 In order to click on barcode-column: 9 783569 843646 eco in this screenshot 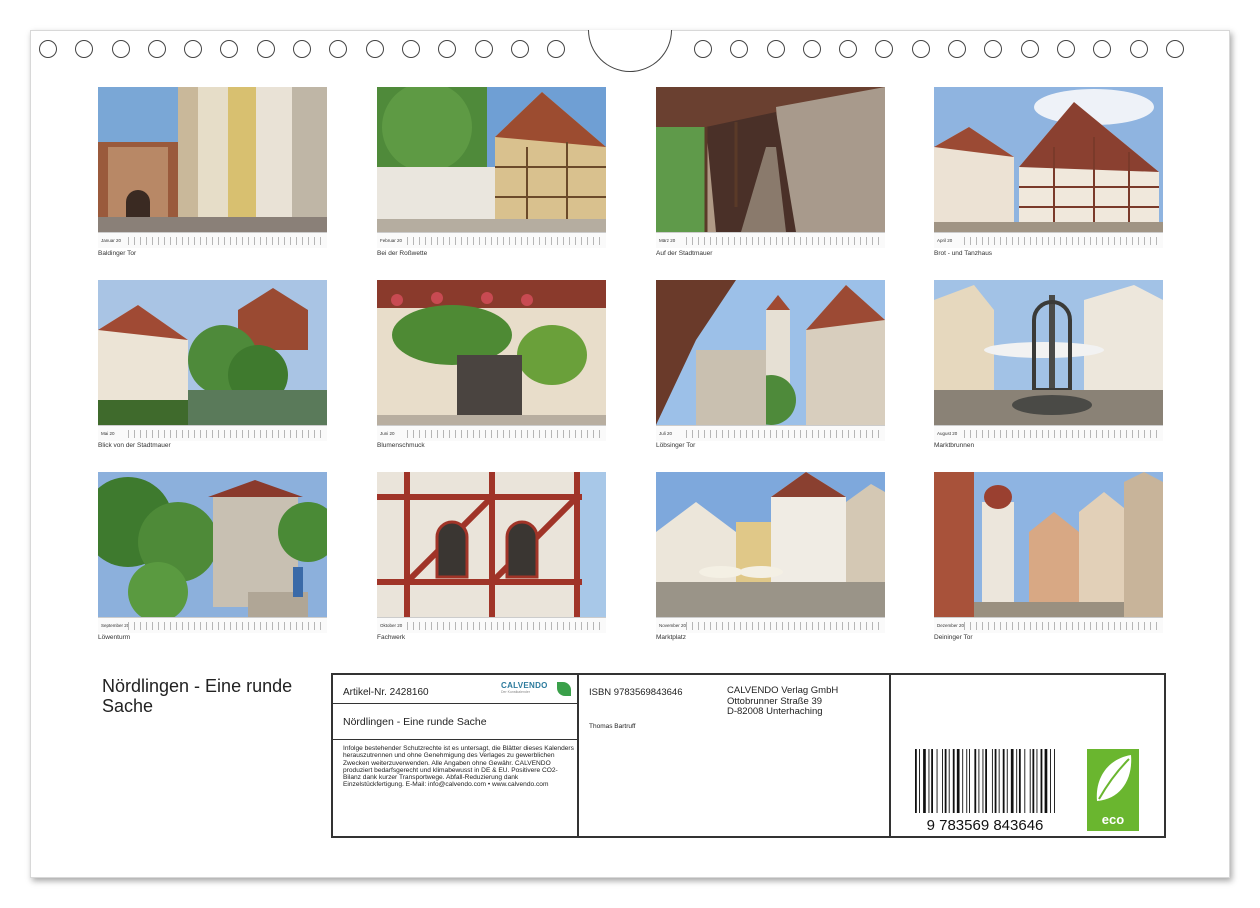, I will do `click(1028, 755)`.